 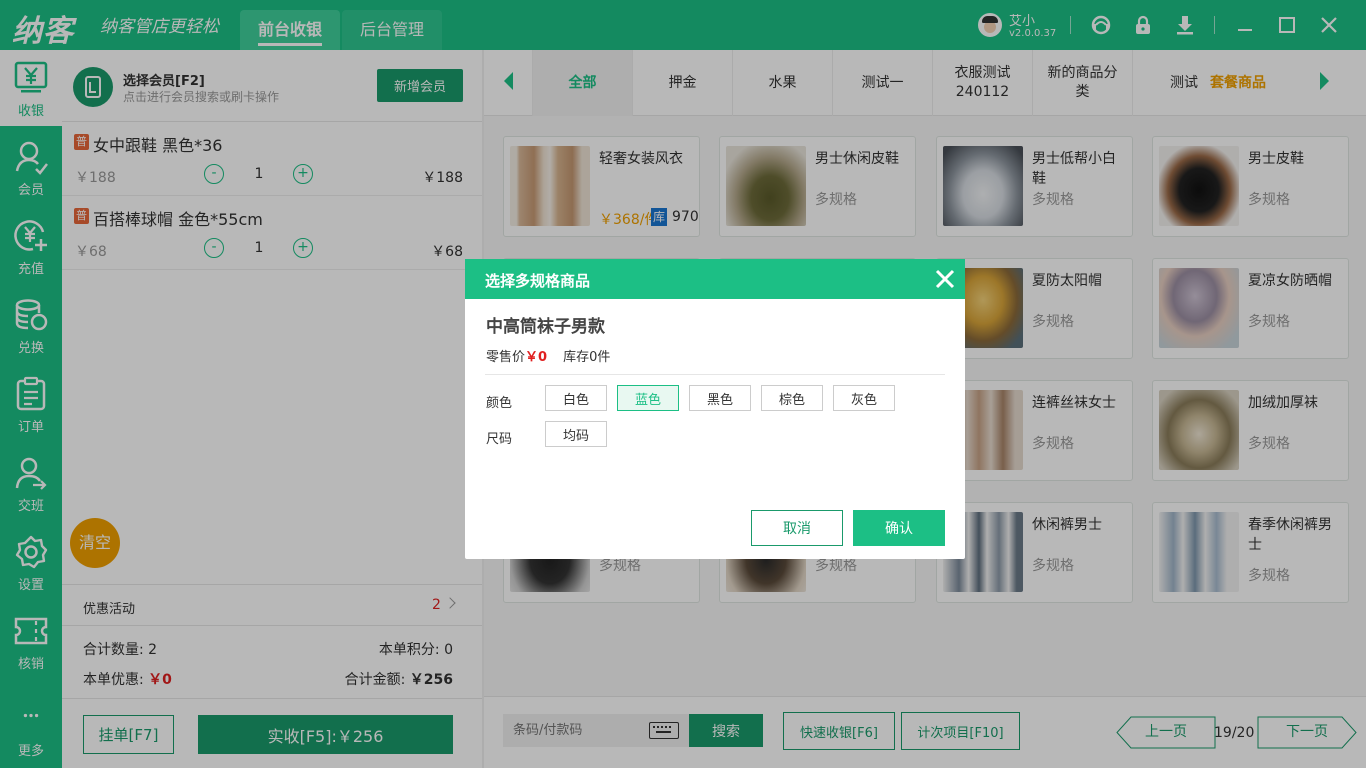 I want to click on size-label: 尺码, so click(x=499, y=439).